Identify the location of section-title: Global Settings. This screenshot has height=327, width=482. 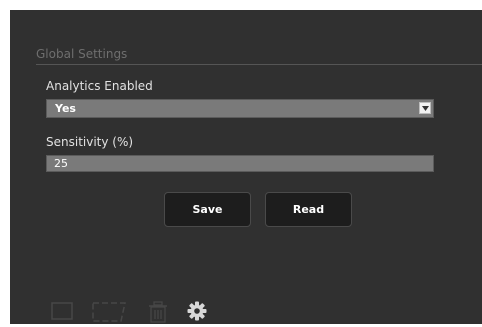
(82, 54).